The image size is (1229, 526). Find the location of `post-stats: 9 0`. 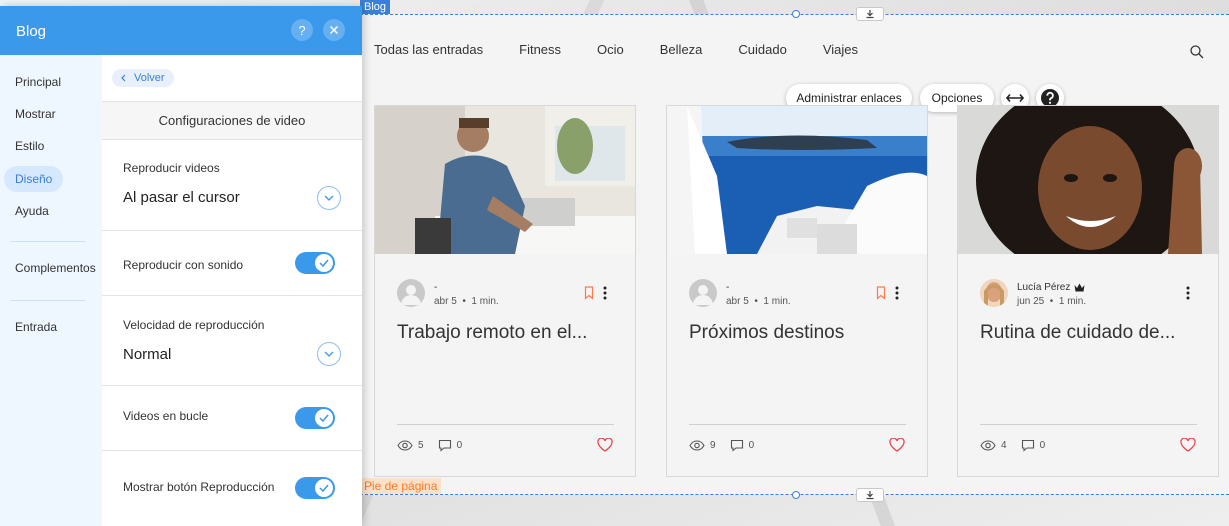

post-stats: 9 0 is located at coordinates (728, 445).